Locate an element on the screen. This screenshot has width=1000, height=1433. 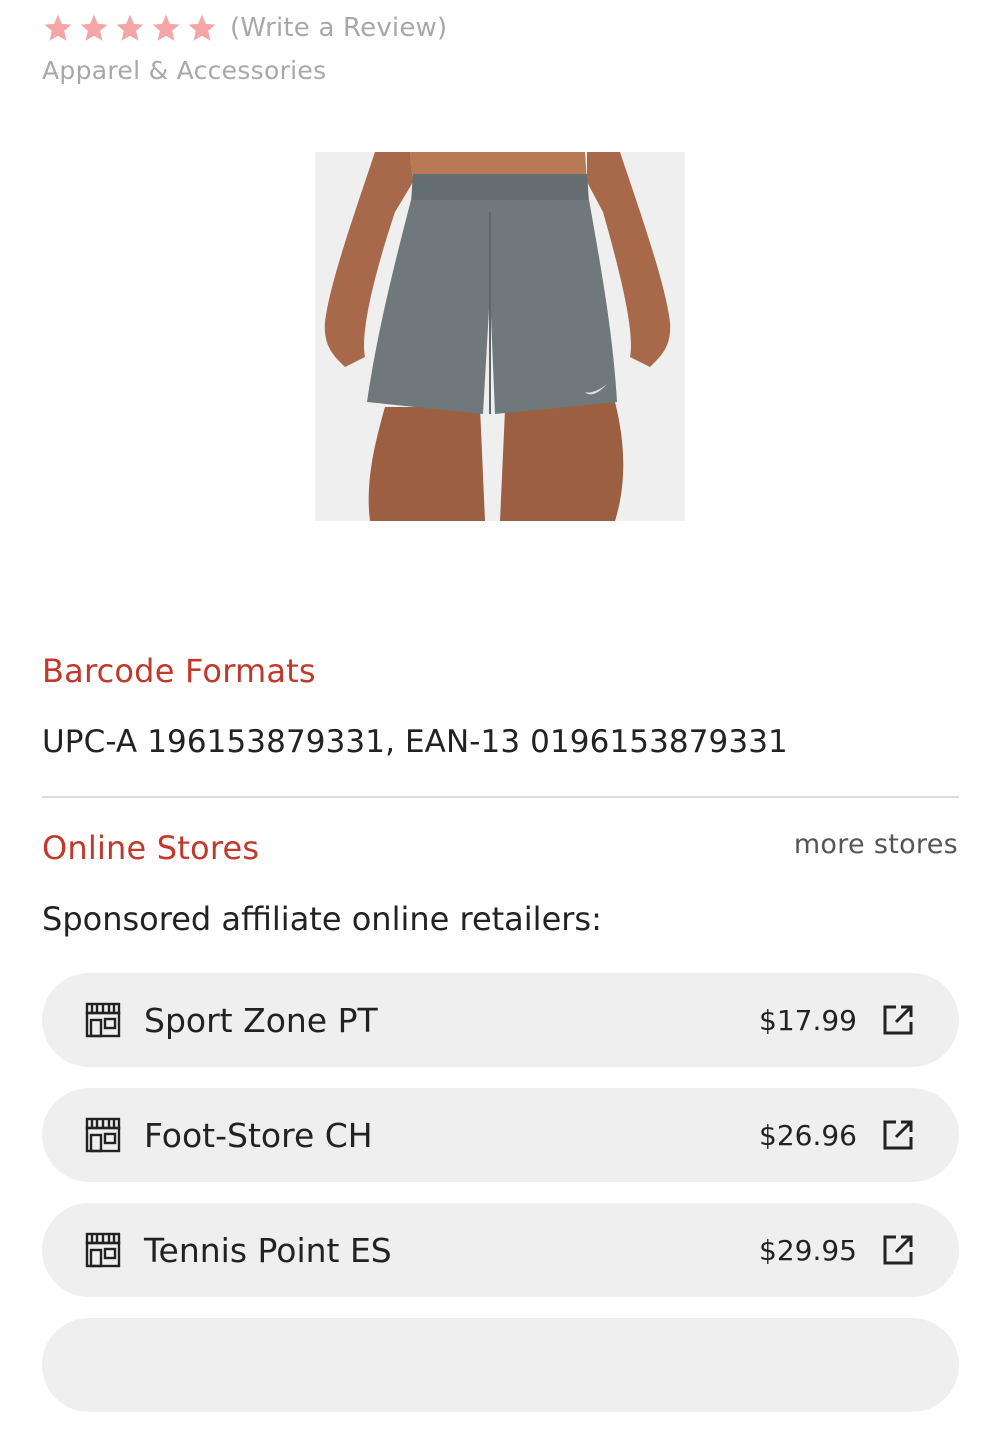
product-image is located at coordinates (500, 336).